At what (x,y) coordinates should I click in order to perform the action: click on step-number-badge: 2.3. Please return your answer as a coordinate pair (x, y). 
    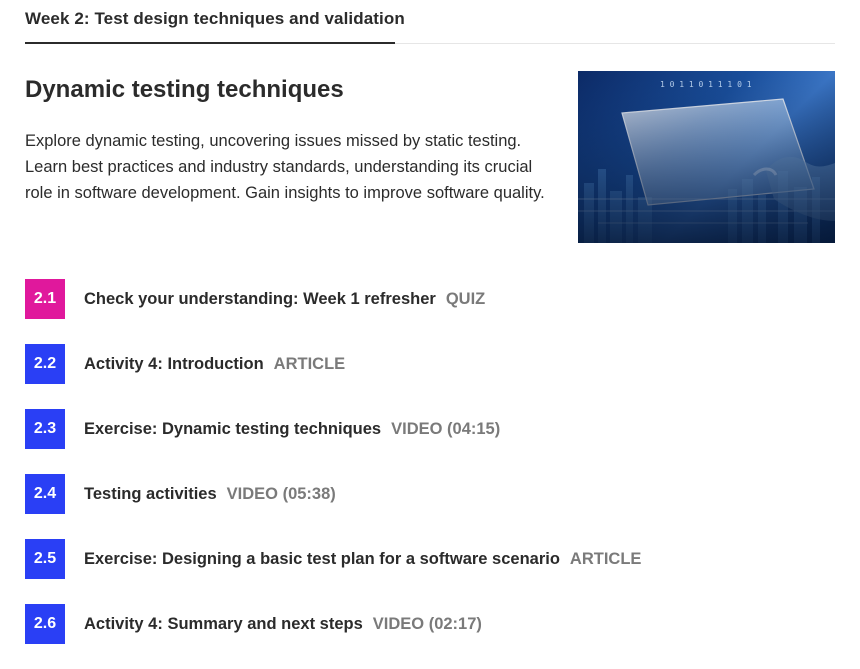
    Looking at the image, I should click on (45, 429).